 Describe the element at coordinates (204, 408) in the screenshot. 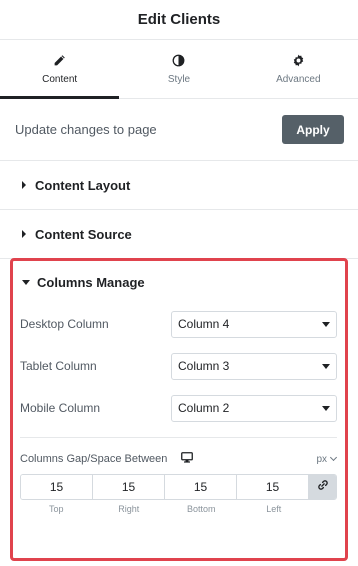

I see `mobile-column-value: Column 2` at that location.